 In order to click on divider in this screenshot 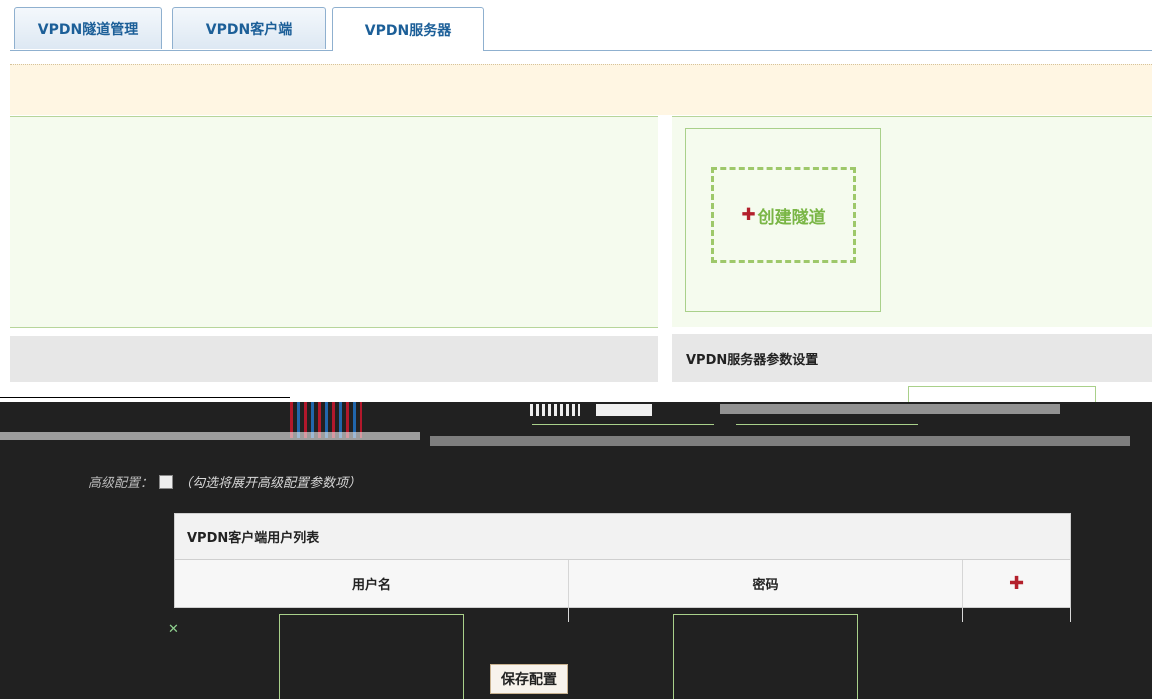, I will do `click(145, 397)`.